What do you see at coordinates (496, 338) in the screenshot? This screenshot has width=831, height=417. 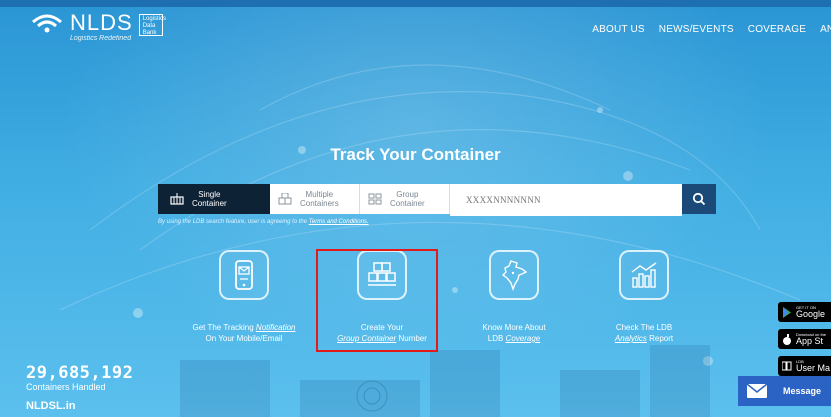 I see `caption-text: LDB` at bounding box center [496, 338].